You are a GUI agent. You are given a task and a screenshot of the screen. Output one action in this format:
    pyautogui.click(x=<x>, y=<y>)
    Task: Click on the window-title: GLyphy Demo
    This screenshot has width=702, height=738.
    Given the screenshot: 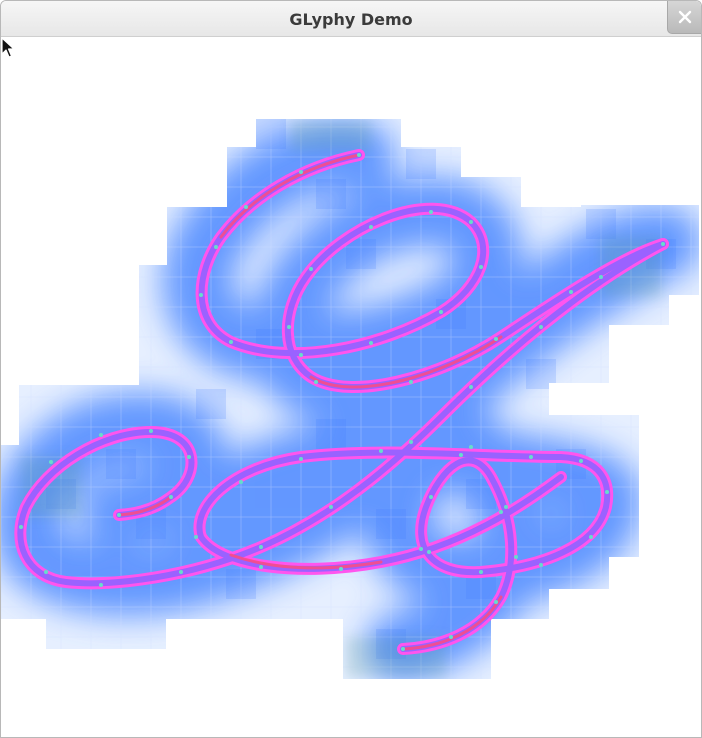 What is the action you would take?
    pyautogui.click(x=351, y=19)
    